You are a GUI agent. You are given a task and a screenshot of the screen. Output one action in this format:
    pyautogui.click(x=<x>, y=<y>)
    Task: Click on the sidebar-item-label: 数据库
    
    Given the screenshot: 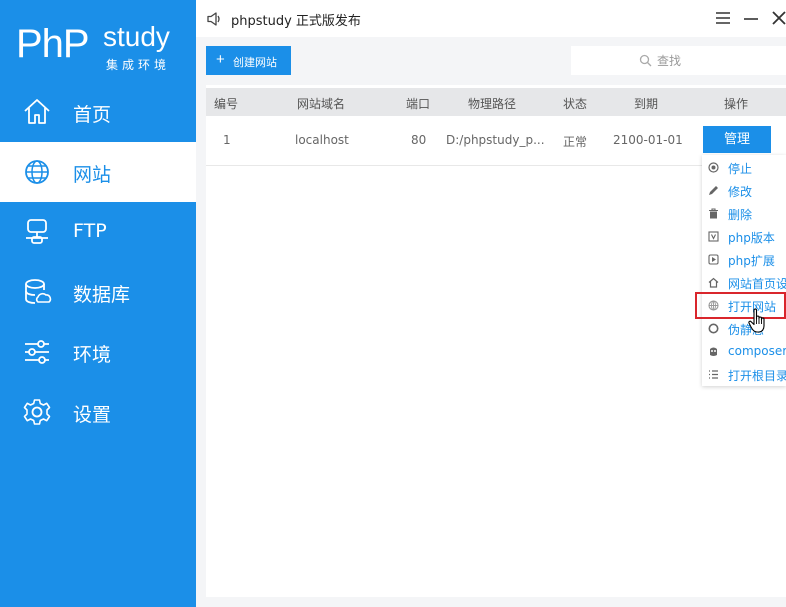 What is the action you would take?
    pyautogui.click(x=102, y=295)
    